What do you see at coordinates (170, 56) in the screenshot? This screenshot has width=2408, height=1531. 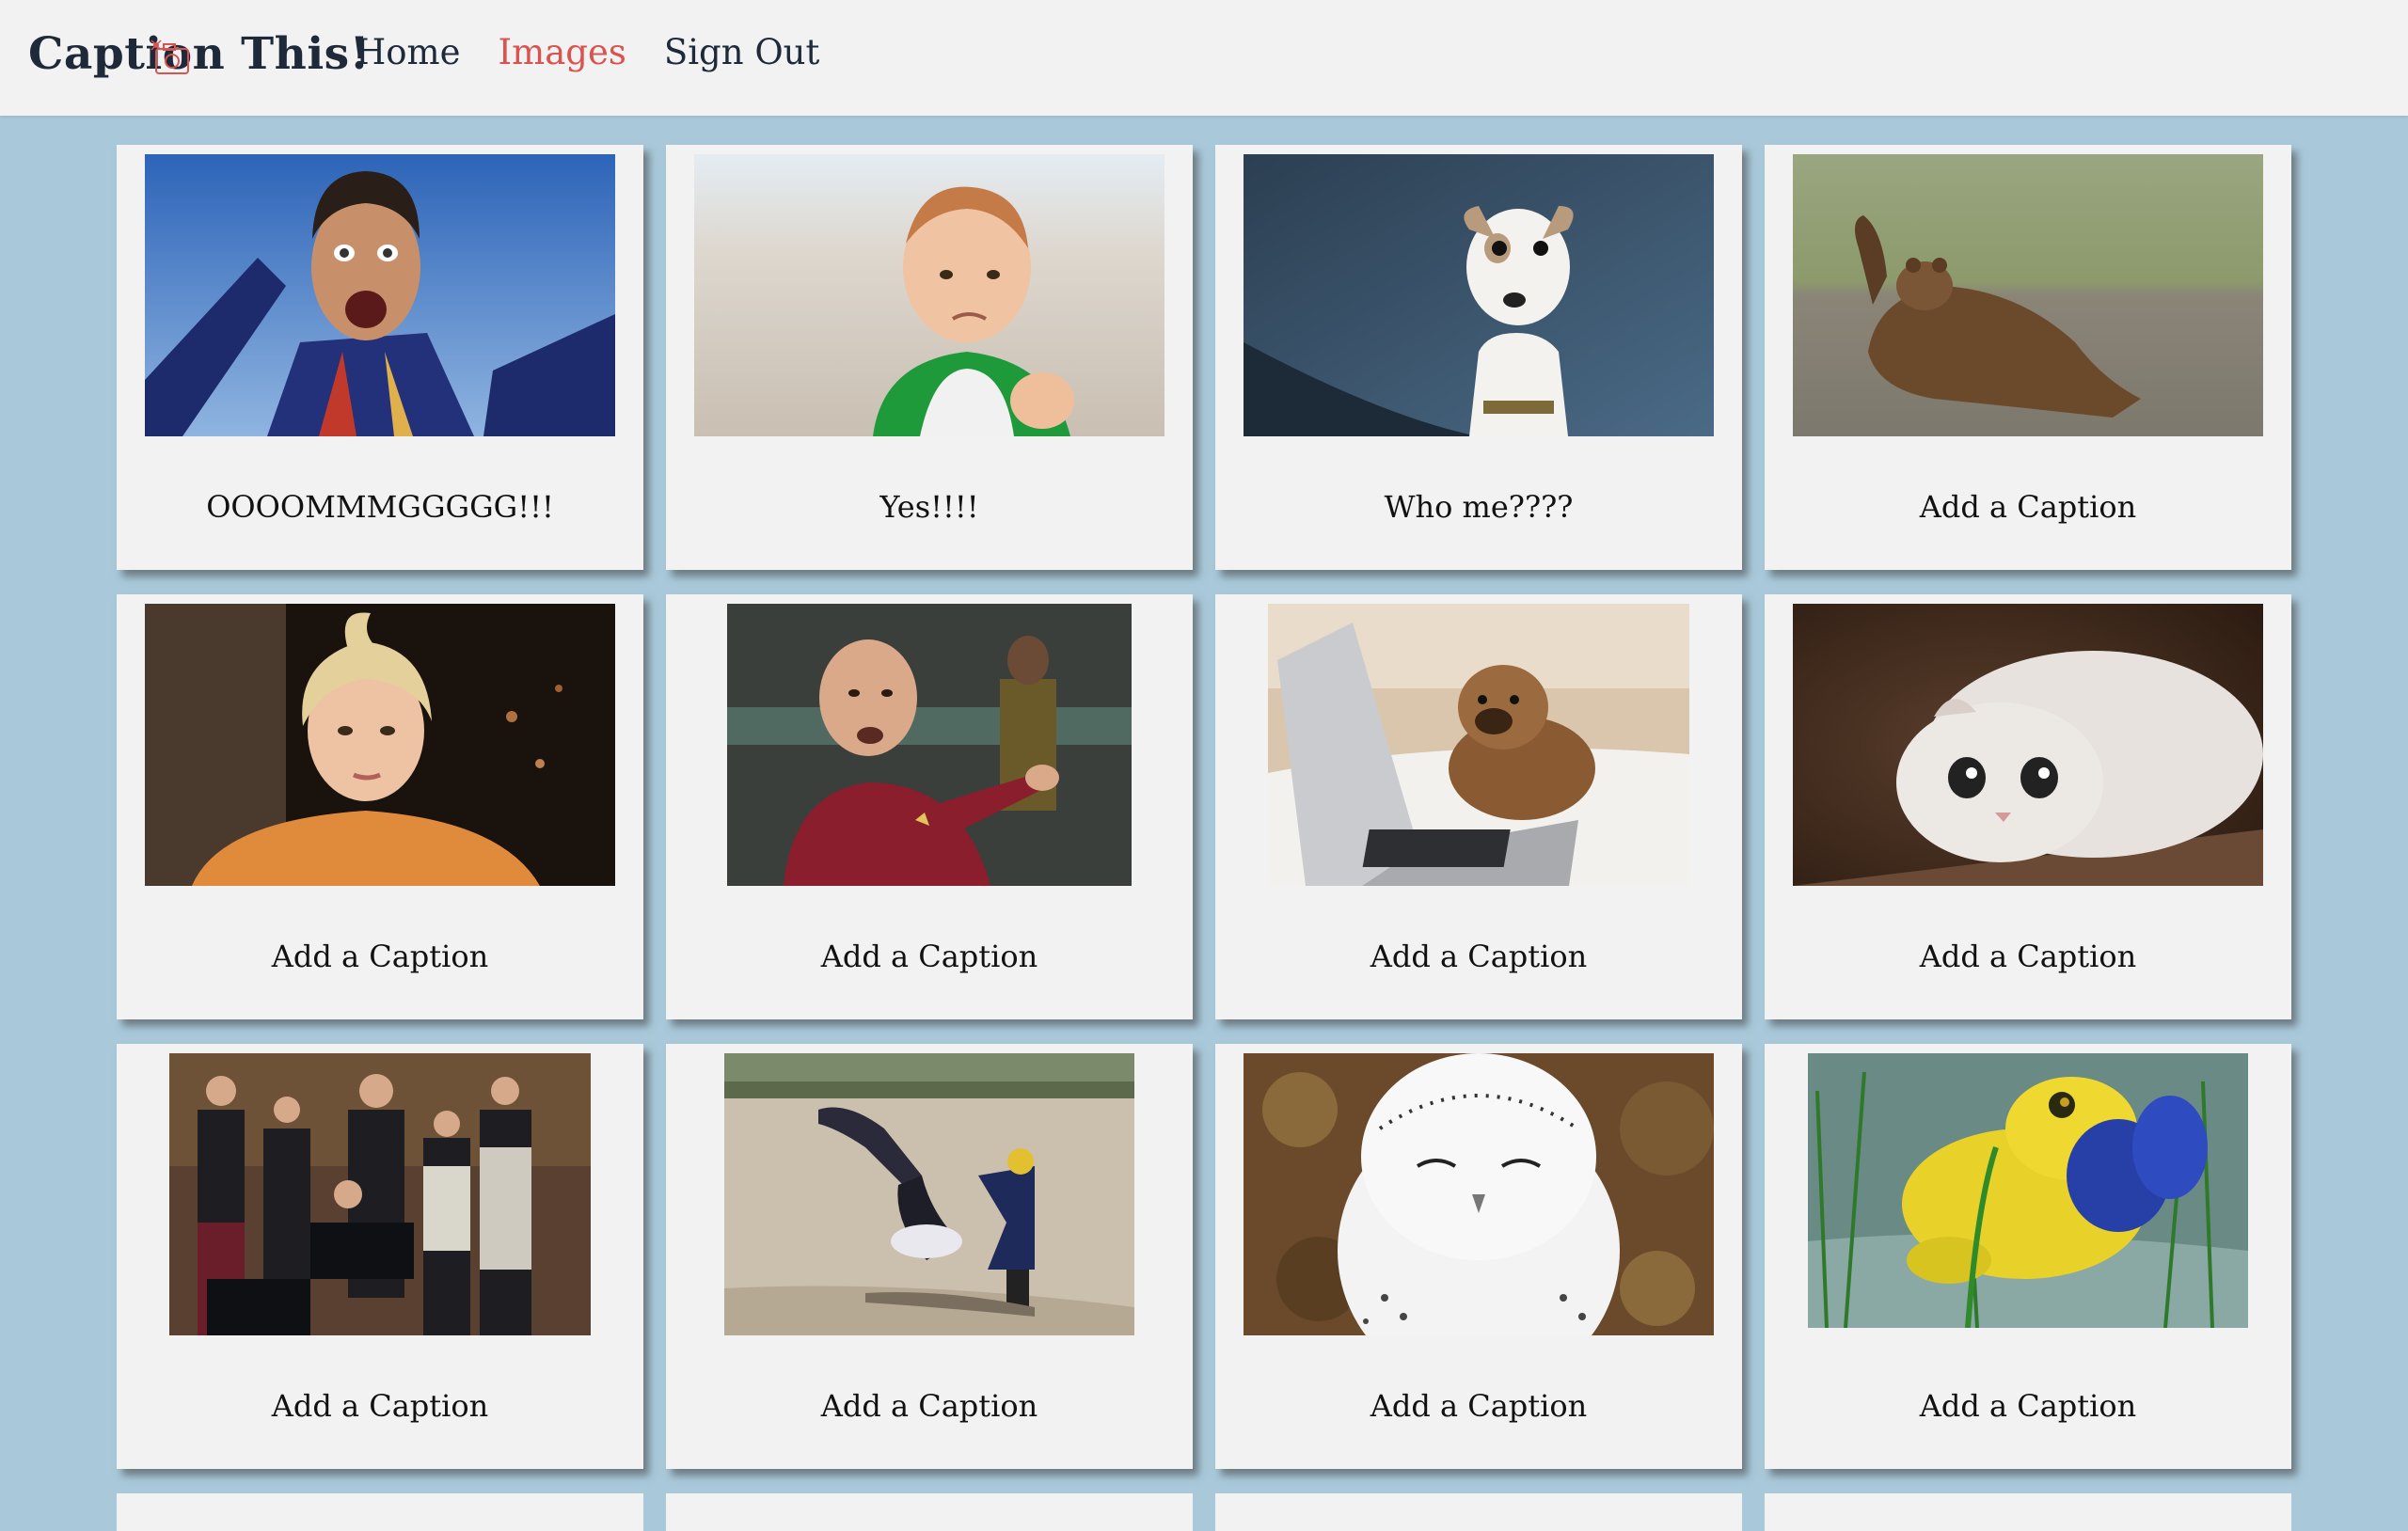 I see `camera-icon` at bounding box center [170, 56].